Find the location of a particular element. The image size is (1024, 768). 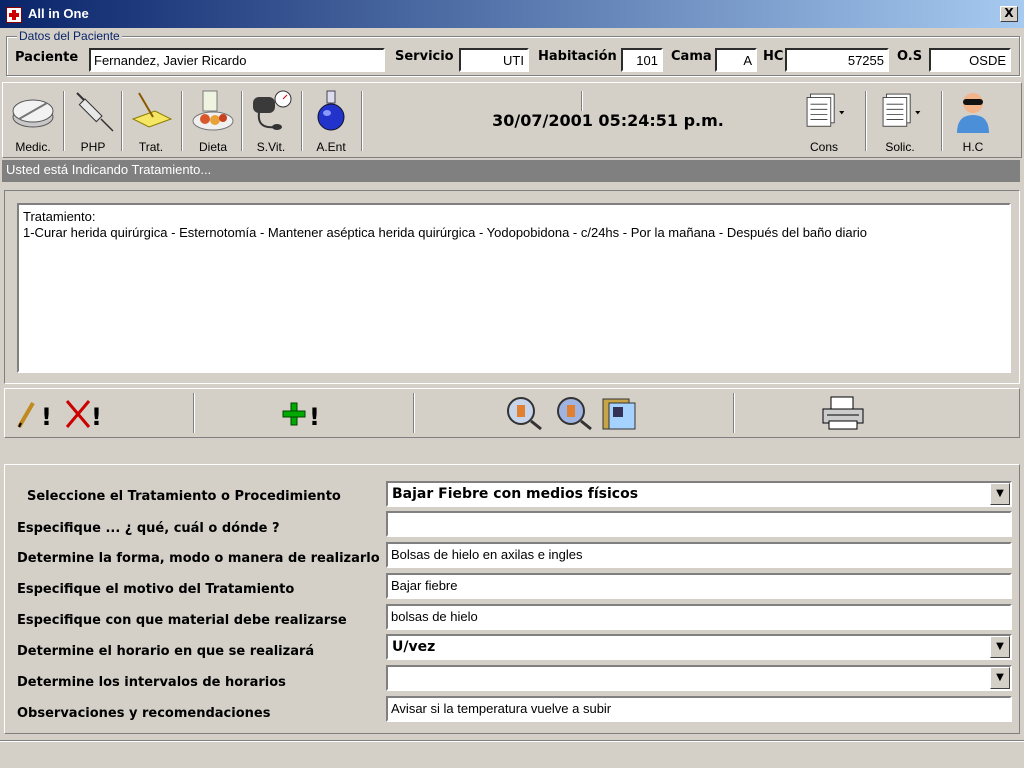

red-cross-icon is located at coordinates (14, 15).